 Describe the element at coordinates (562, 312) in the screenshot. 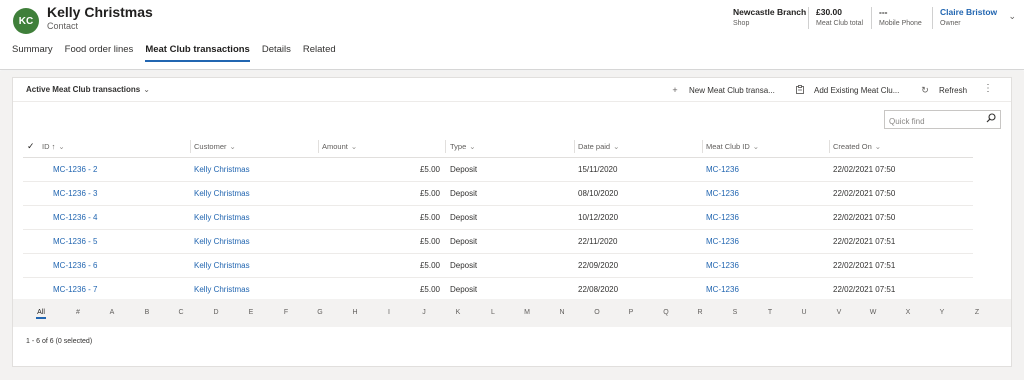

I see `jump-letter: N` at that location.